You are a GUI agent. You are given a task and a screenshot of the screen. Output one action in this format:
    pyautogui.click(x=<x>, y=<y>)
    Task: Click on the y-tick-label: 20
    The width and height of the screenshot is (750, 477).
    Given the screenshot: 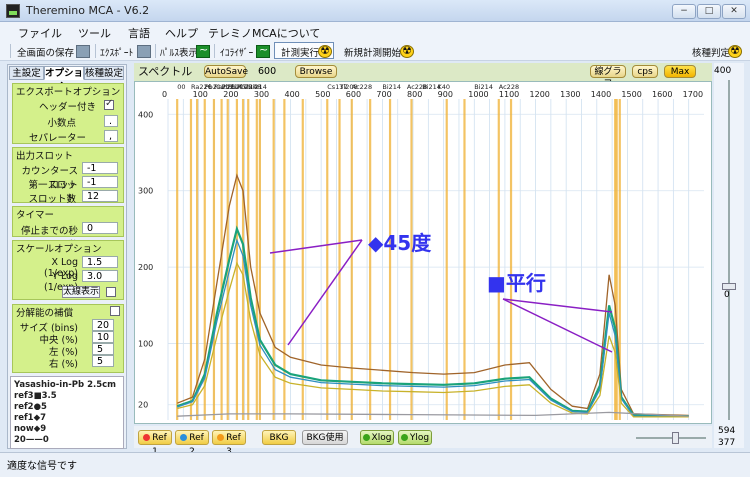 What is the action you would take?
    pyautogui.click(x=143, y=405)
    